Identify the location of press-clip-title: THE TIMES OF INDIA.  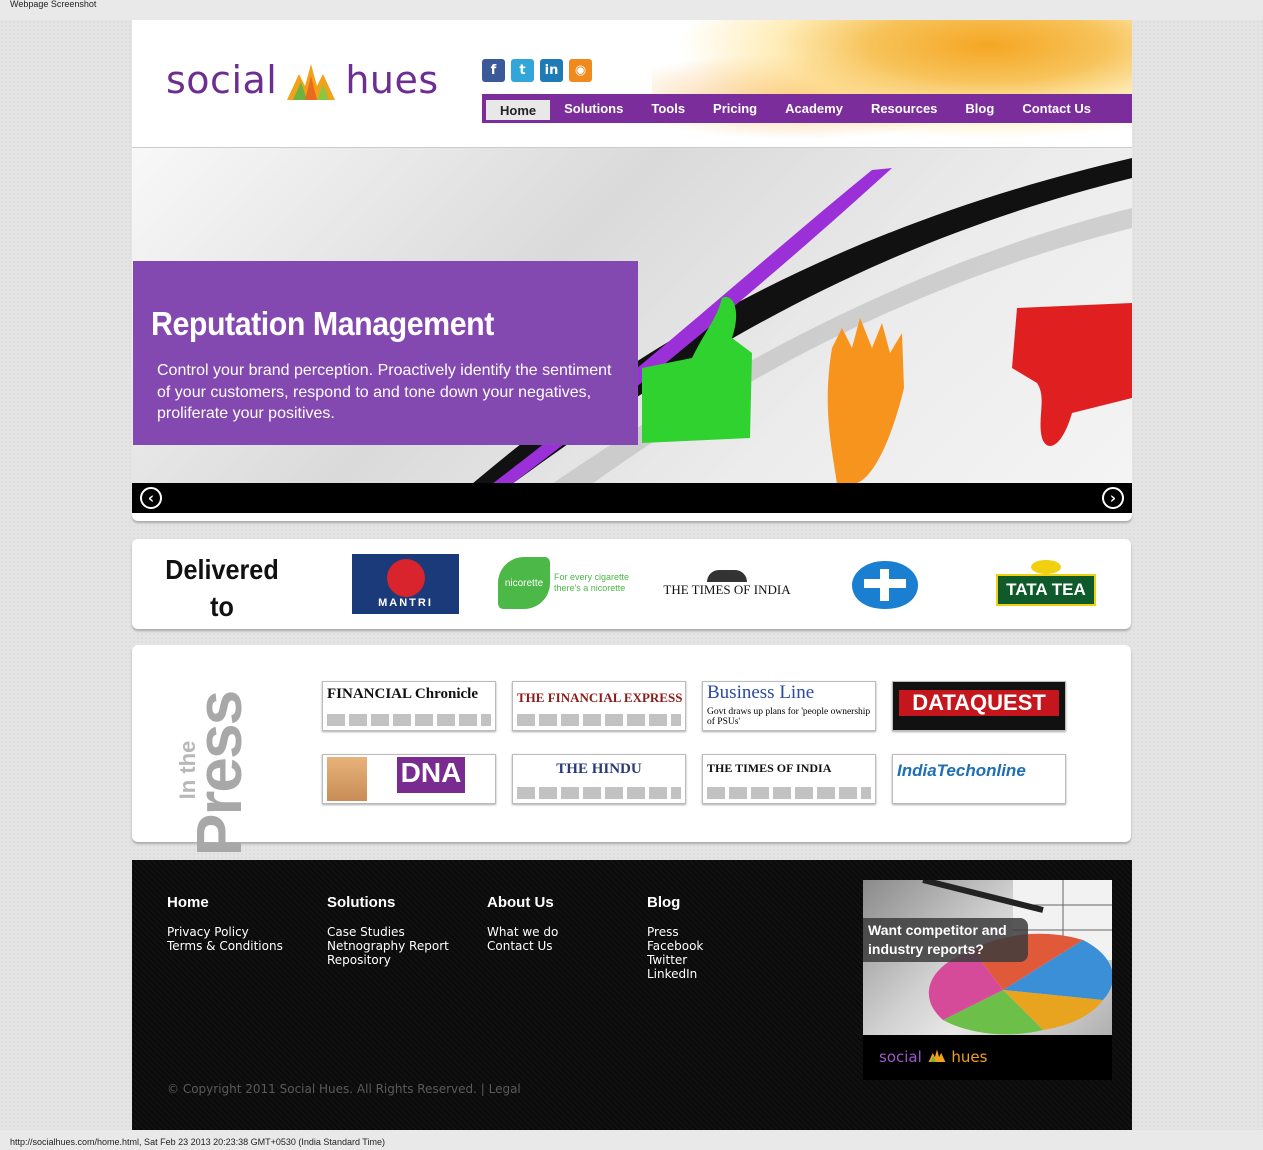
(769, 768).